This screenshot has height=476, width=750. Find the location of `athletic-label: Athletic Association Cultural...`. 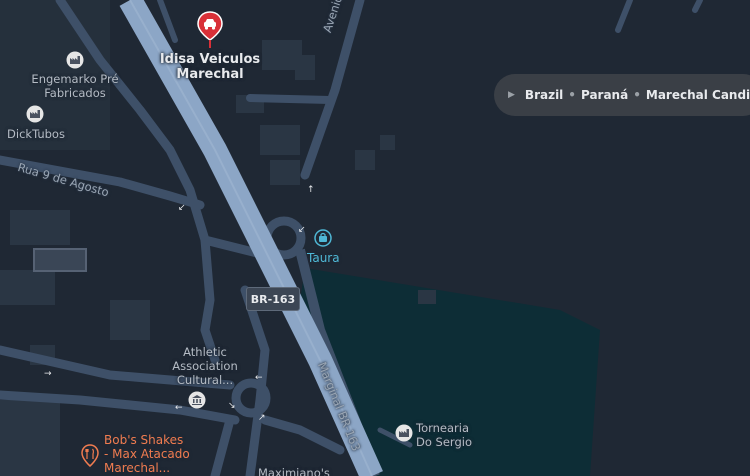

athletic-label: Athletic Association Cultural... is located at coordinates (205, 366).